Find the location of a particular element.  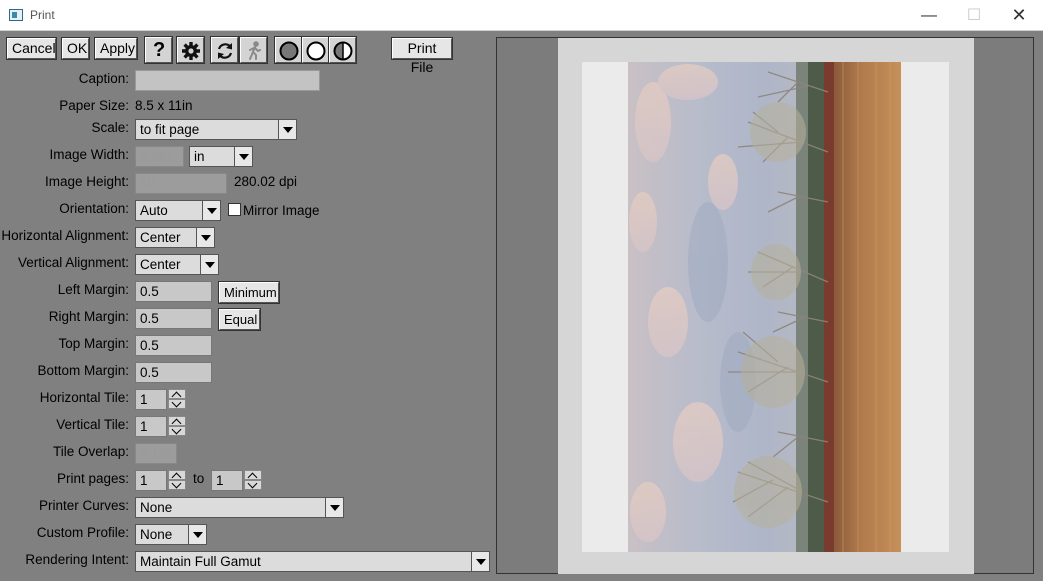

right-margin-label: Right Margin: is located at coordinates (88, 316).